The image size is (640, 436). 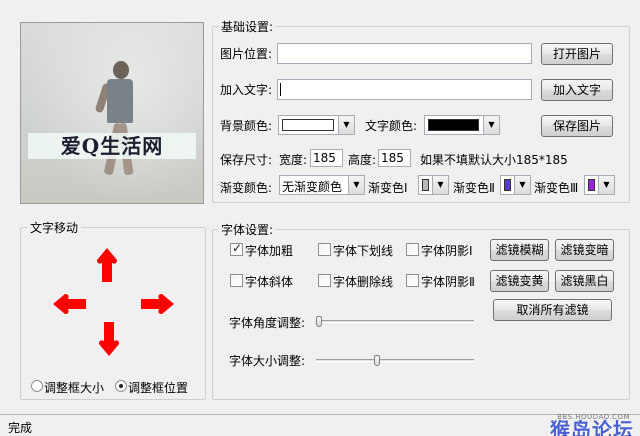 What do you see at coordinates (519, 250) in the screenshot?
I see `blur-filter-button: 滤镜模糊` at bounding box center [519, 250].